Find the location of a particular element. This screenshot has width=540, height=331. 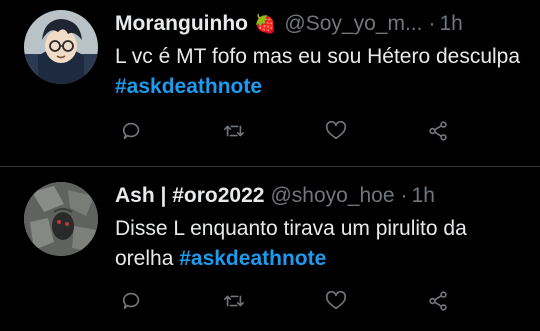

tweet-header: Ash | #oro2022 @shoyo_hoe · 1h is located at coordinates (320, 196).